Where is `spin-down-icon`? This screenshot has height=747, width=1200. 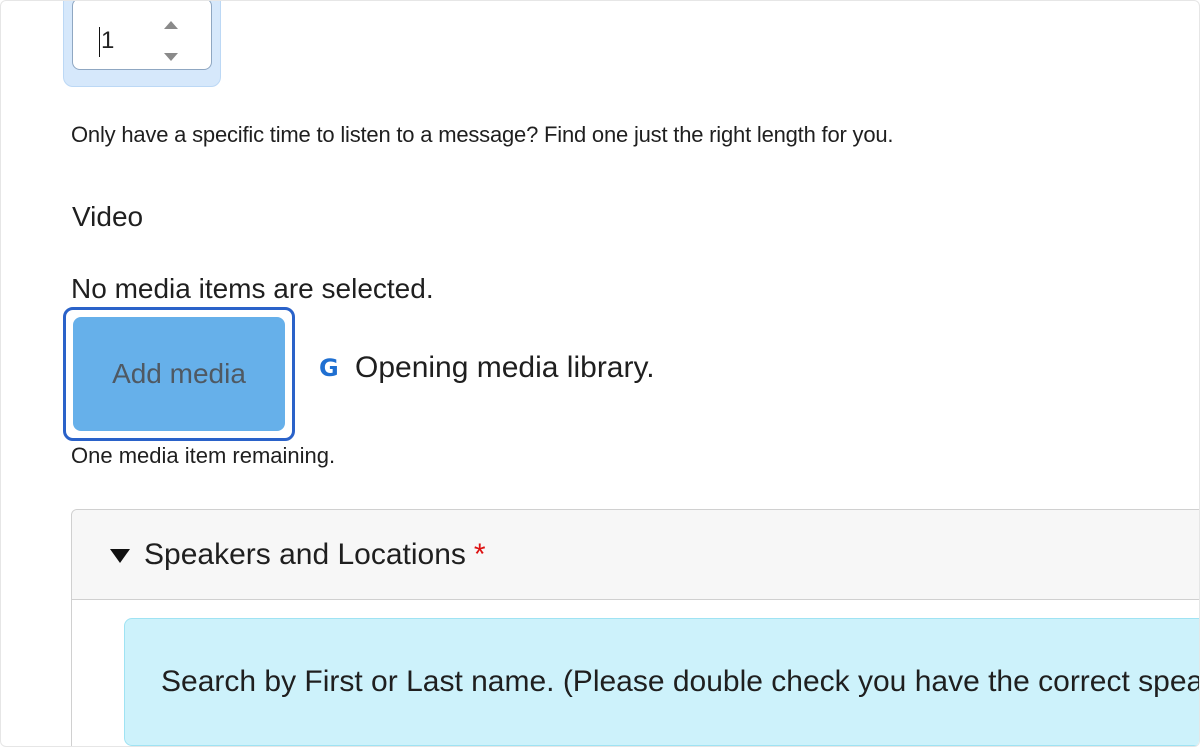 spin-down-icon is located at coordinates (171, 57).